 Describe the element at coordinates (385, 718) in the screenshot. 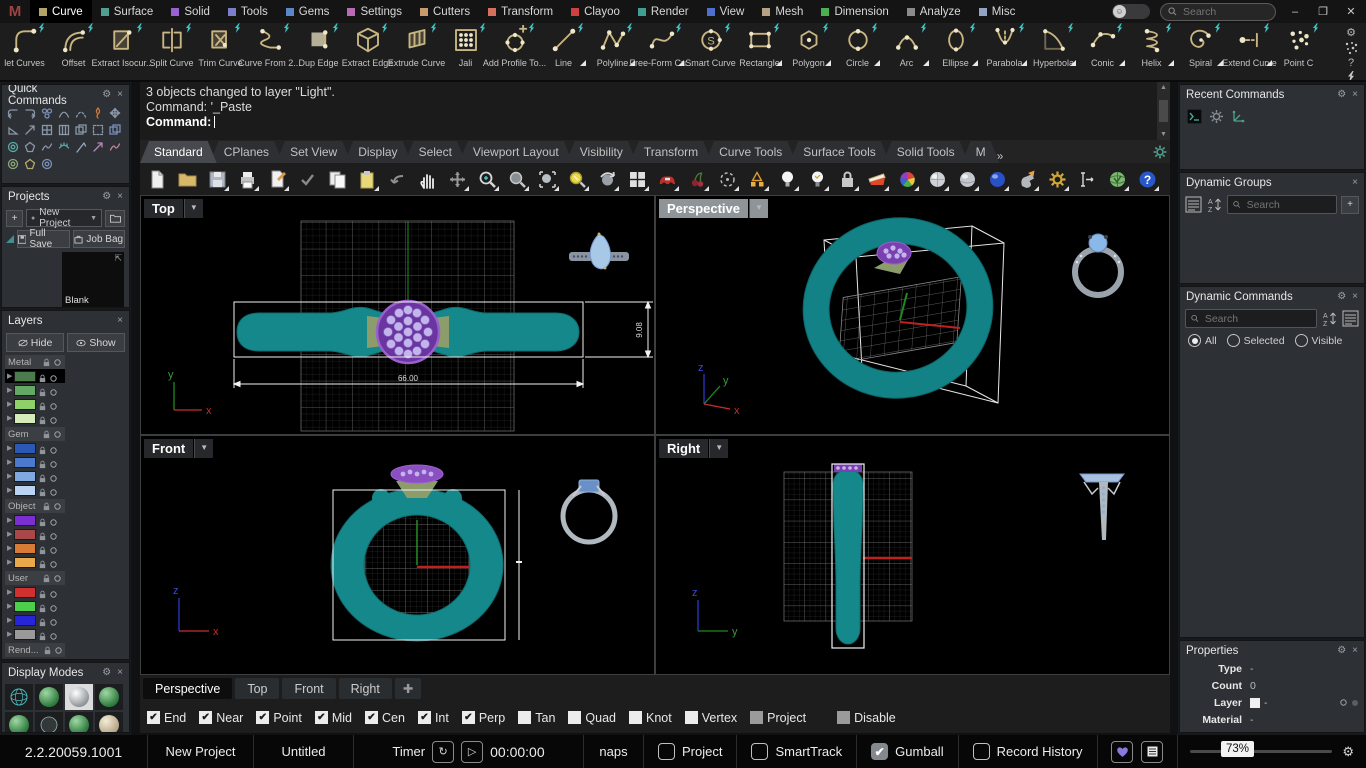

I see `osnap-cen: ✔ Cen` at that location.